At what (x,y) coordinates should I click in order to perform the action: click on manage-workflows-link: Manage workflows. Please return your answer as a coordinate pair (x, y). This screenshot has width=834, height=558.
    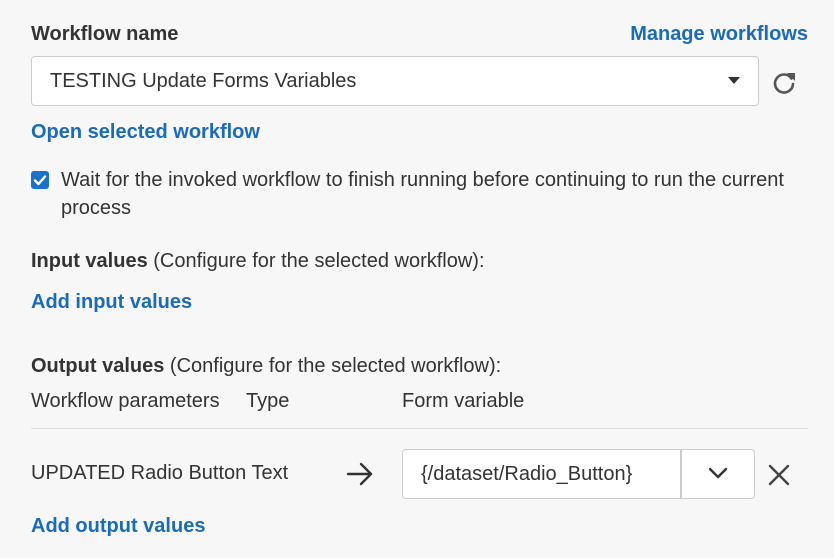
    Looking at the image, I should click on (719, 34).